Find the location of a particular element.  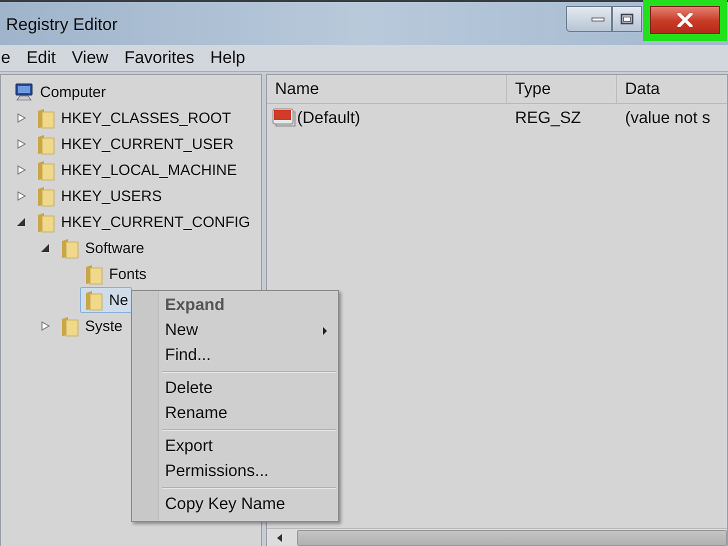

tree-item: Software is located at coordinates (102, 248).